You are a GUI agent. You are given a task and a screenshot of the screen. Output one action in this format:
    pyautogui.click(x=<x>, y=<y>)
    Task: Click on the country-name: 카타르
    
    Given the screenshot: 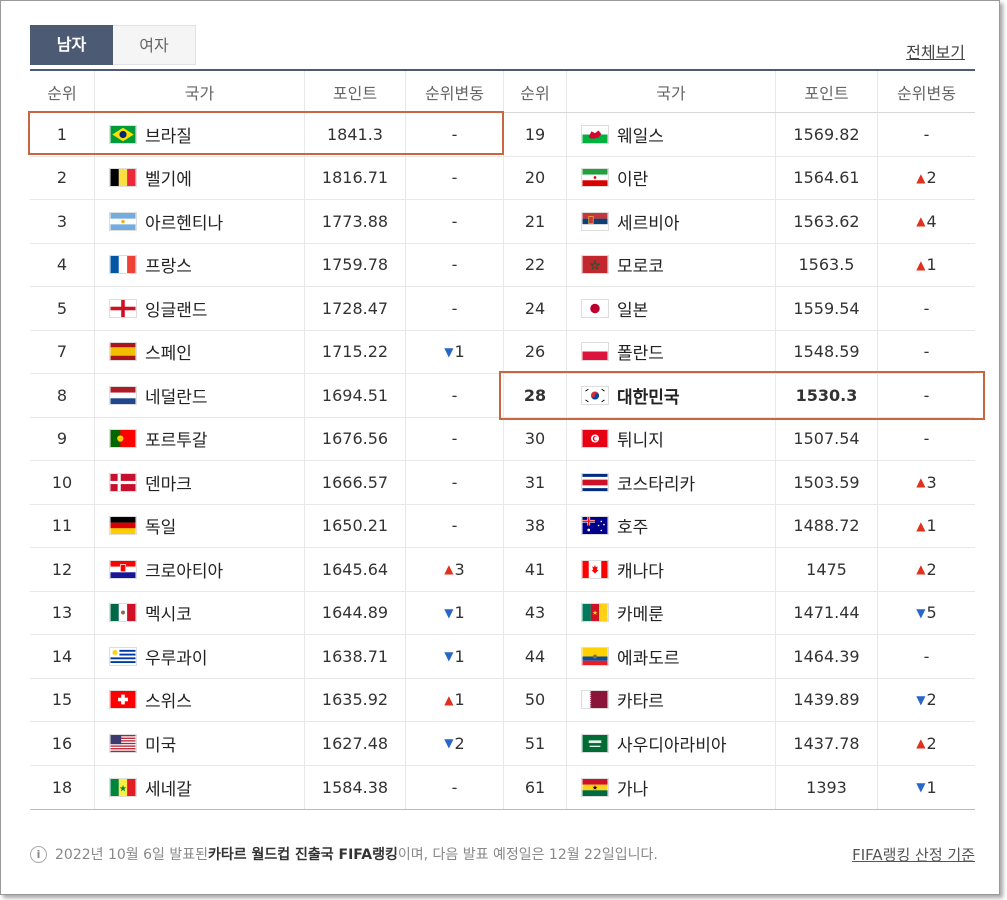 What is the action you would take?
    pyautogui.click(x=640, y=699)
    